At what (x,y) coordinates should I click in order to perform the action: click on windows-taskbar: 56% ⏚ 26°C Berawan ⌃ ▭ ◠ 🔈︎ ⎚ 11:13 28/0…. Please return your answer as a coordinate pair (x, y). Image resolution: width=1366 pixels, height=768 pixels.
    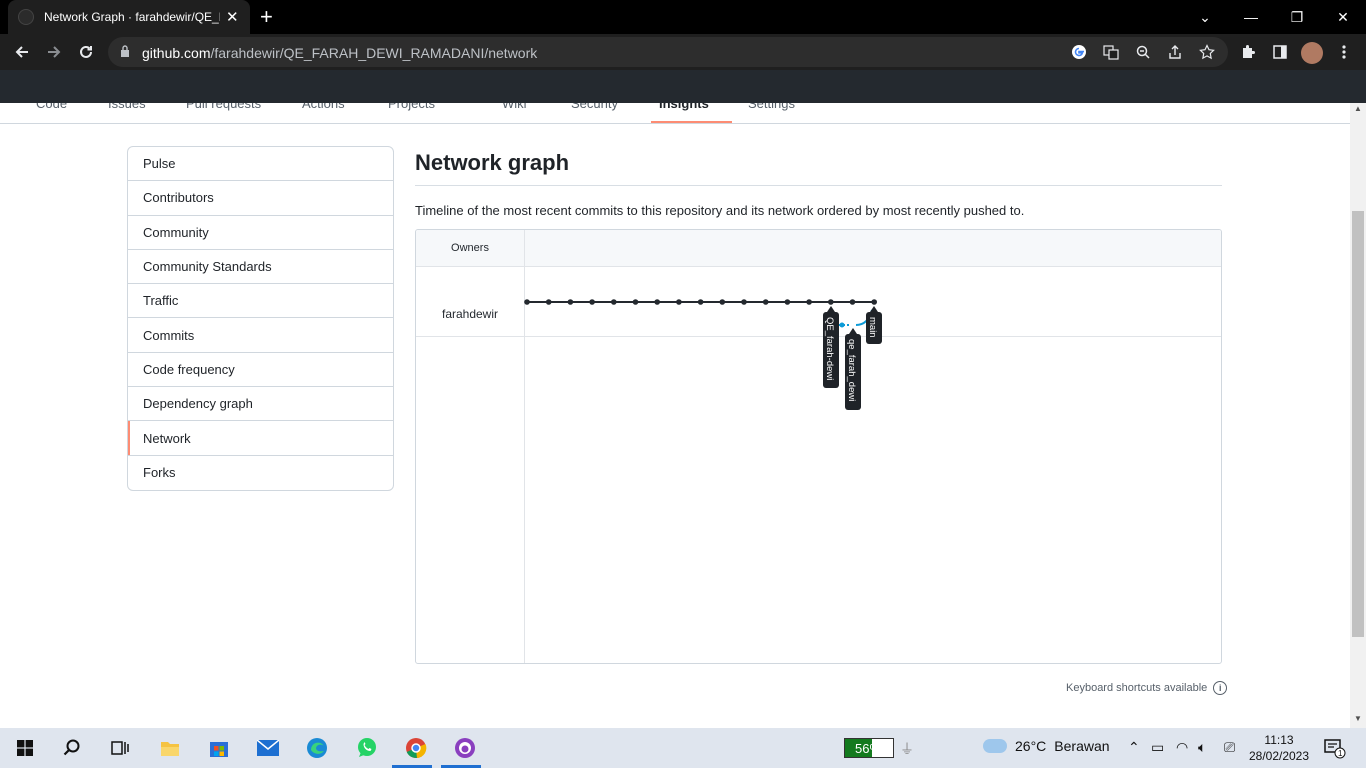
    Looking at the image, I should click on (683, 748).